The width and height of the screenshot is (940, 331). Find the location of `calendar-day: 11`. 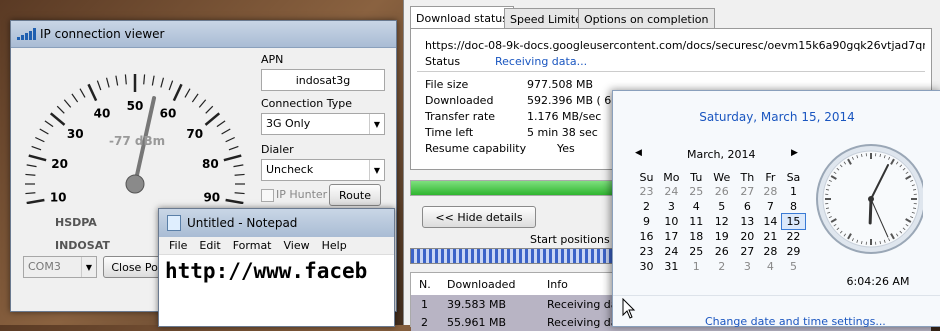

calendar-day: 11 is located at coordinates (696, 221).